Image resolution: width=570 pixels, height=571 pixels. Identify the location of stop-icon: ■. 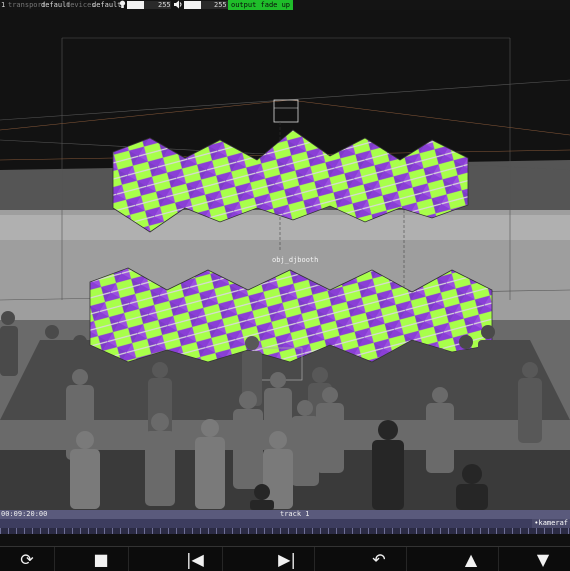
(101, 559).